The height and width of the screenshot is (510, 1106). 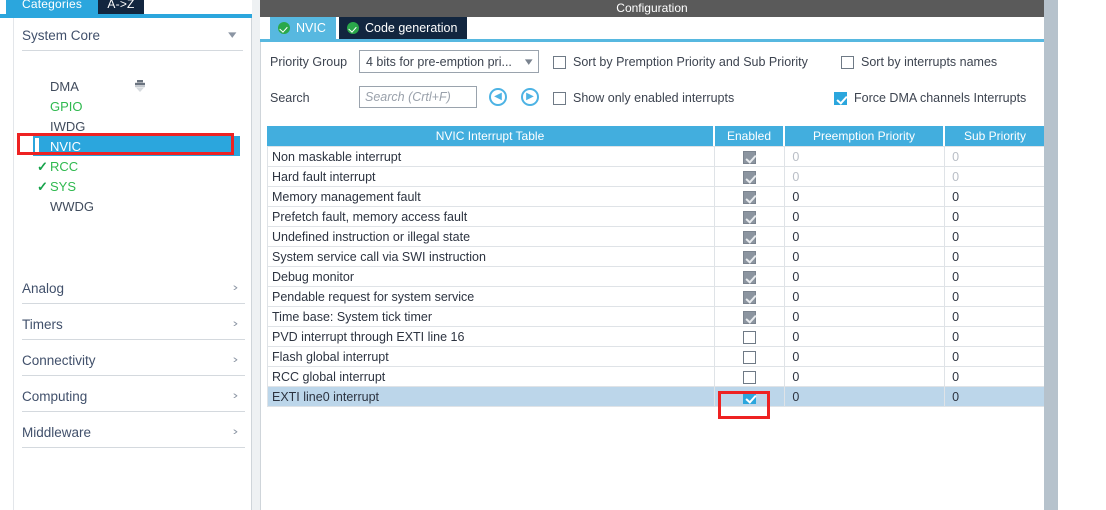 I want to click on chevron-right-icon: ›, so click(x=235, y=396).